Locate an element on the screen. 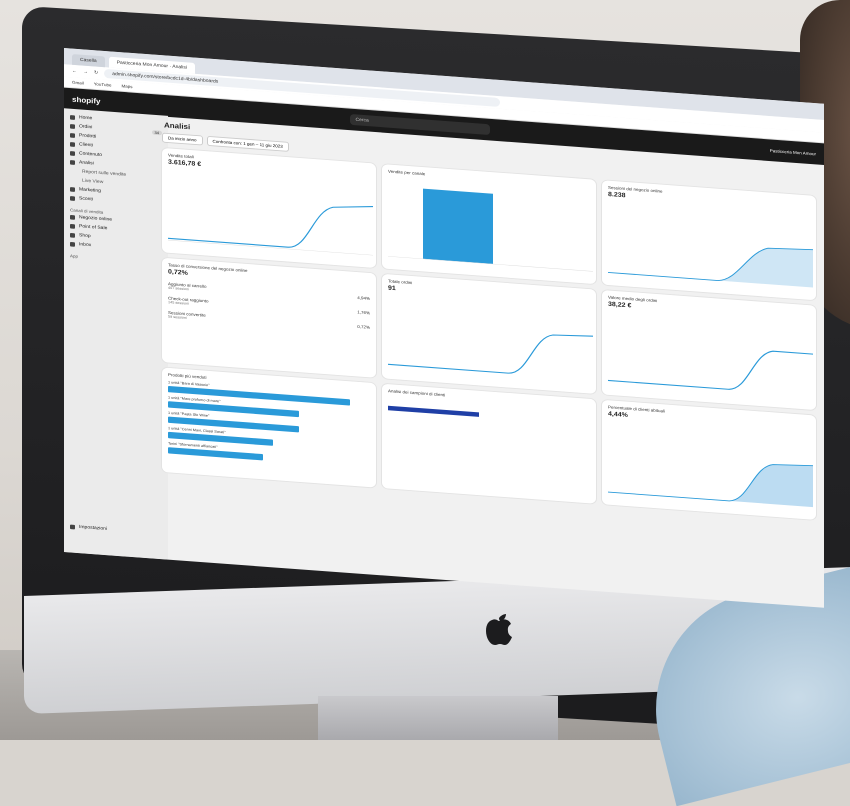  inbox-icon is located at coordinates (72, 244).